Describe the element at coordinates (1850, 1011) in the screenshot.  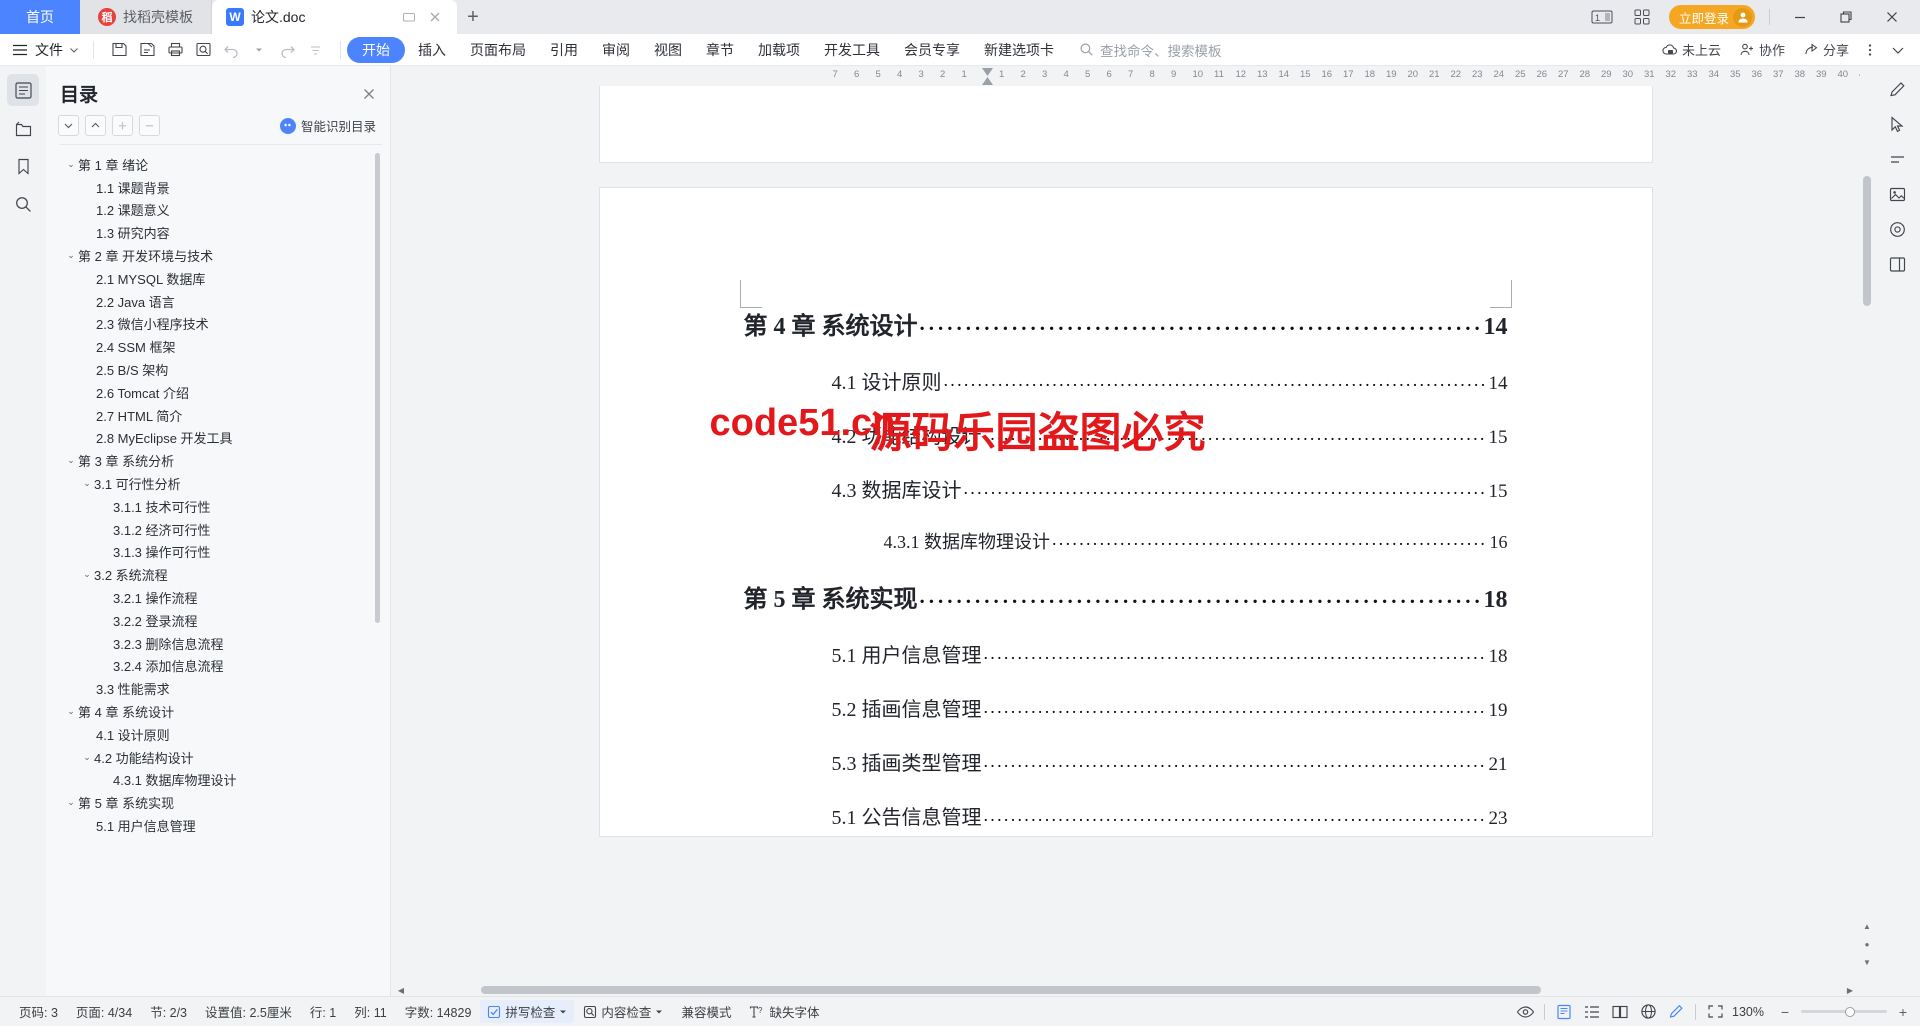
I see `zoom-slider-handle` at that location.